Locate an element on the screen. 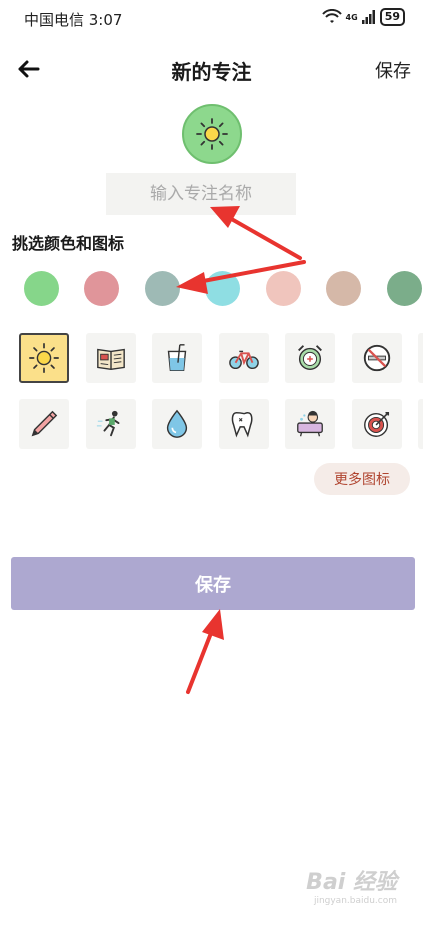 Image resolution: width=423 pixels, height=930 pixels. color-swatch-sage is located at coordinates (404, 288).